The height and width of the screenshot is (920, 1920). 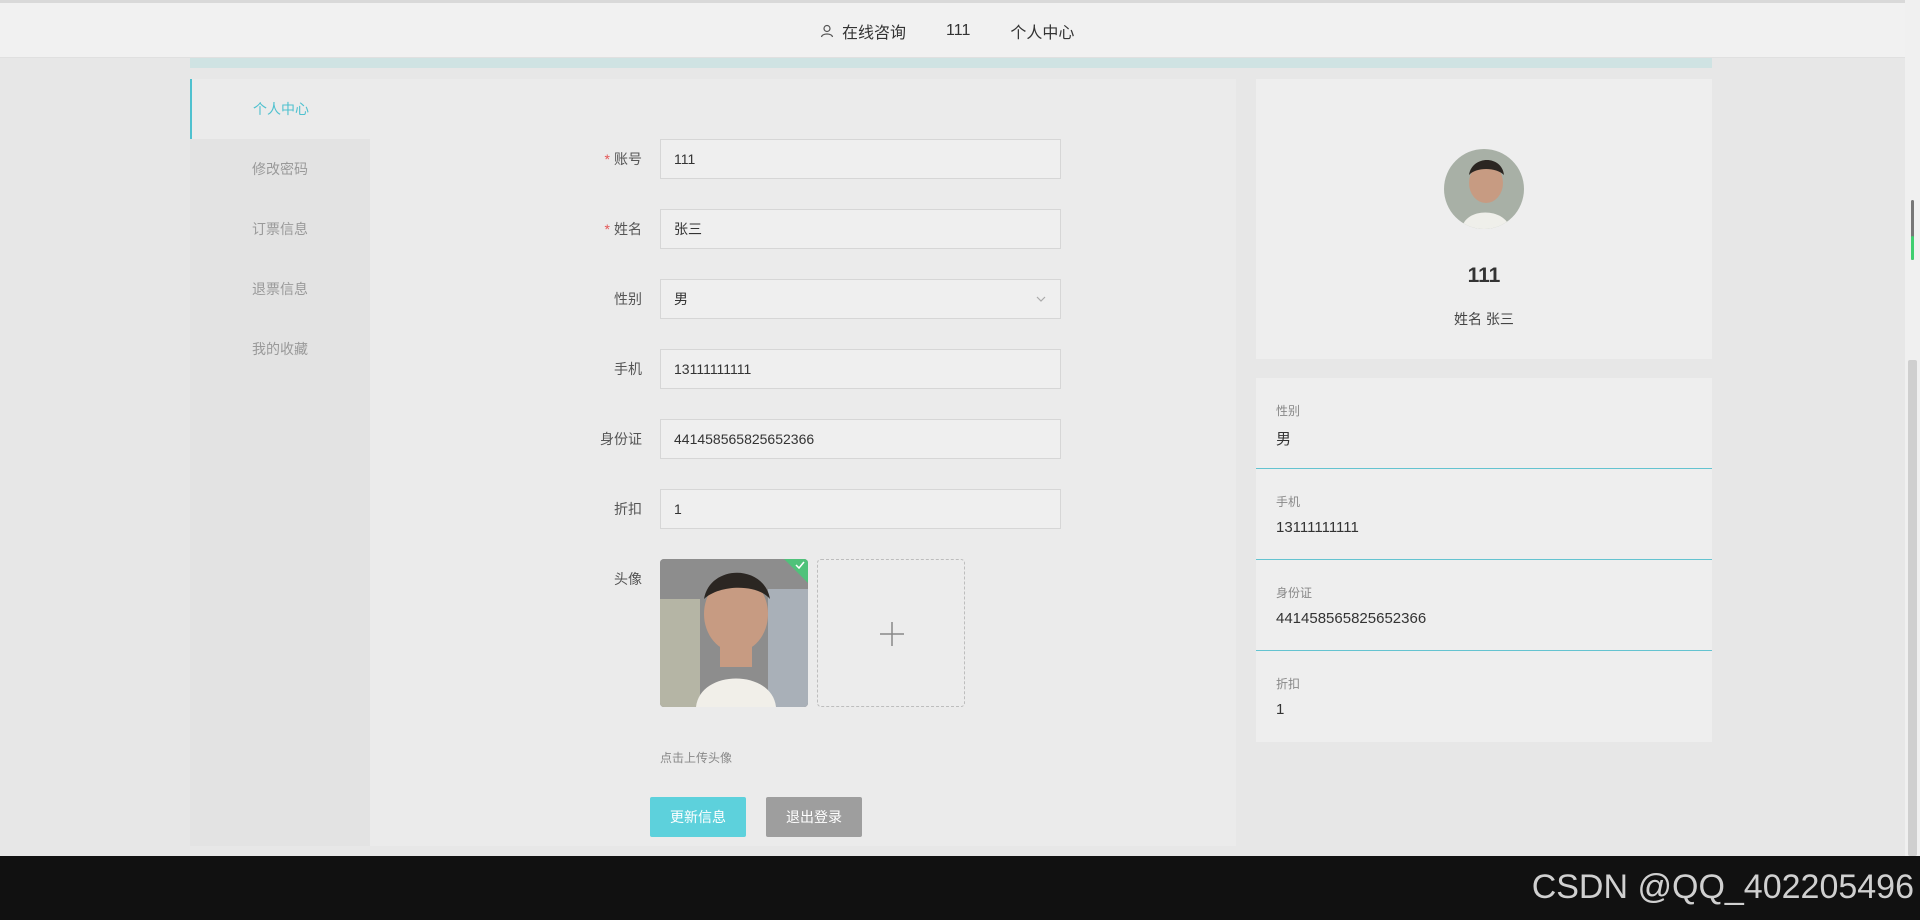 What do you see at coordinates (280, 349) in the screenshot?
I see `sidebar-item-favorites: 我的收藏` at bounding box center [280, 349].